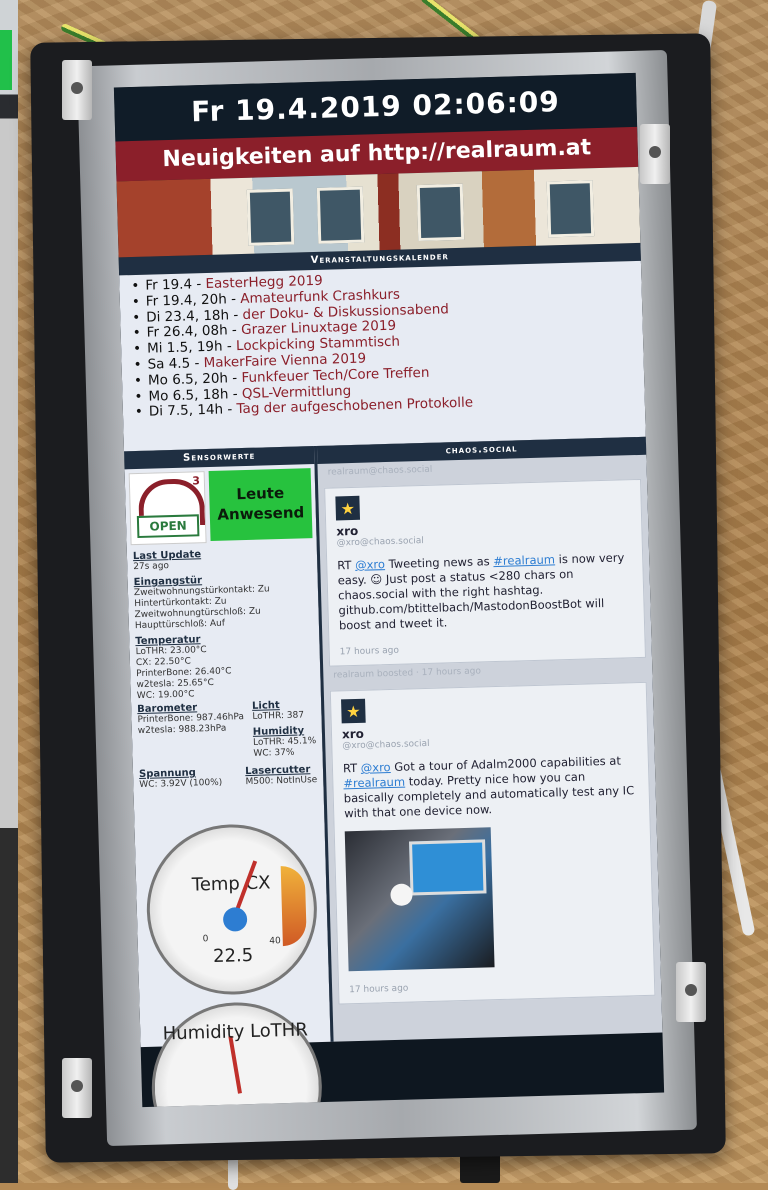  What do you see at coordinates (169, 364) in the screenshot?
I see `event-date: Sa 4.5` at bounding box center [169, 364].